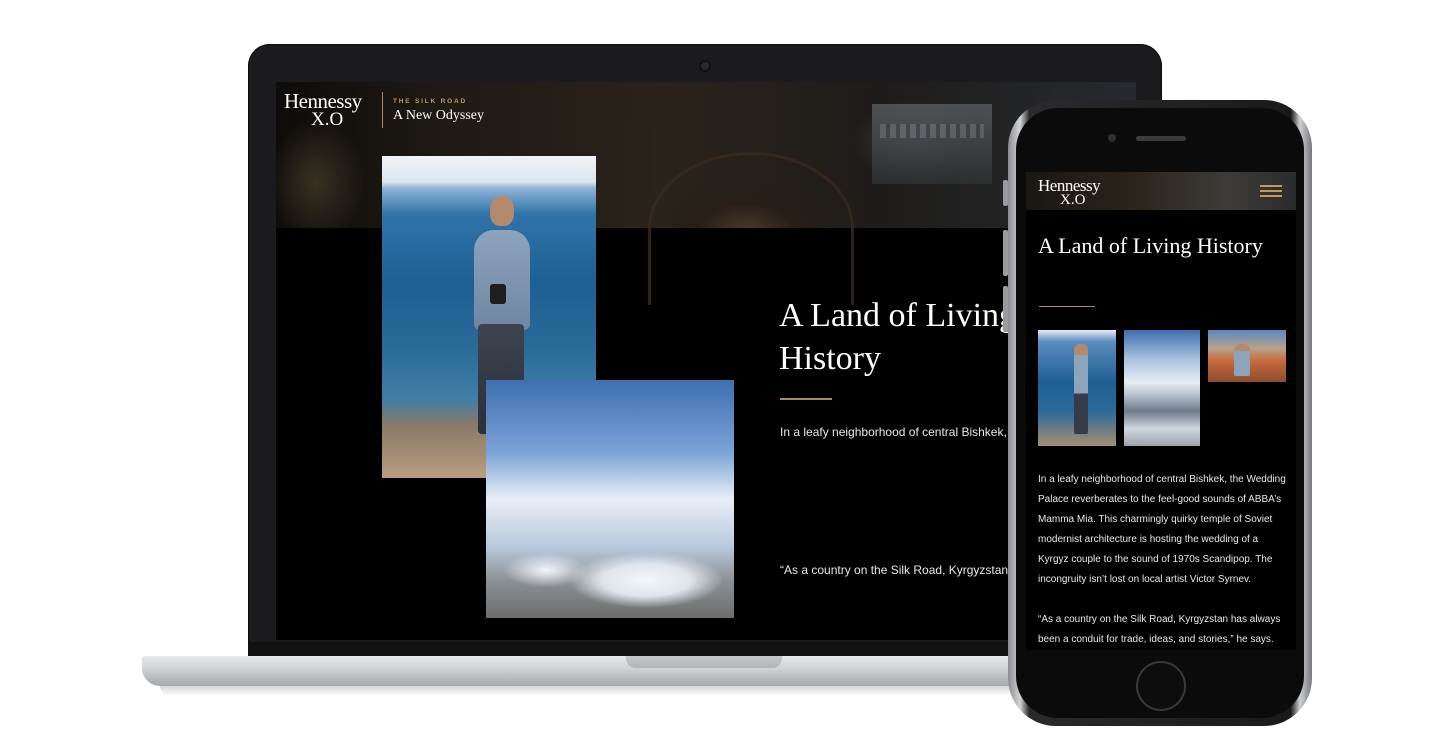 This screenshot has width=1440, height=750. What do you see at coordinates (806, 399) in the screenshot?
I see `title-underline` at bounding box center [806, 399].